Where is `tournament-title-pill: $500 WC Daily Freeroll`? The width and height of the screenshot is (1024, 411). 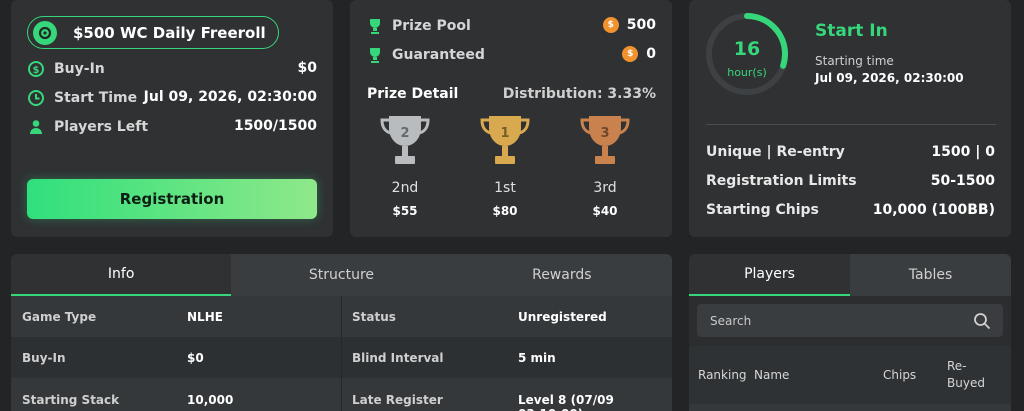
tournament-title-pill: $500 WC Daily Freeroll is located at coordinates (153, 32).